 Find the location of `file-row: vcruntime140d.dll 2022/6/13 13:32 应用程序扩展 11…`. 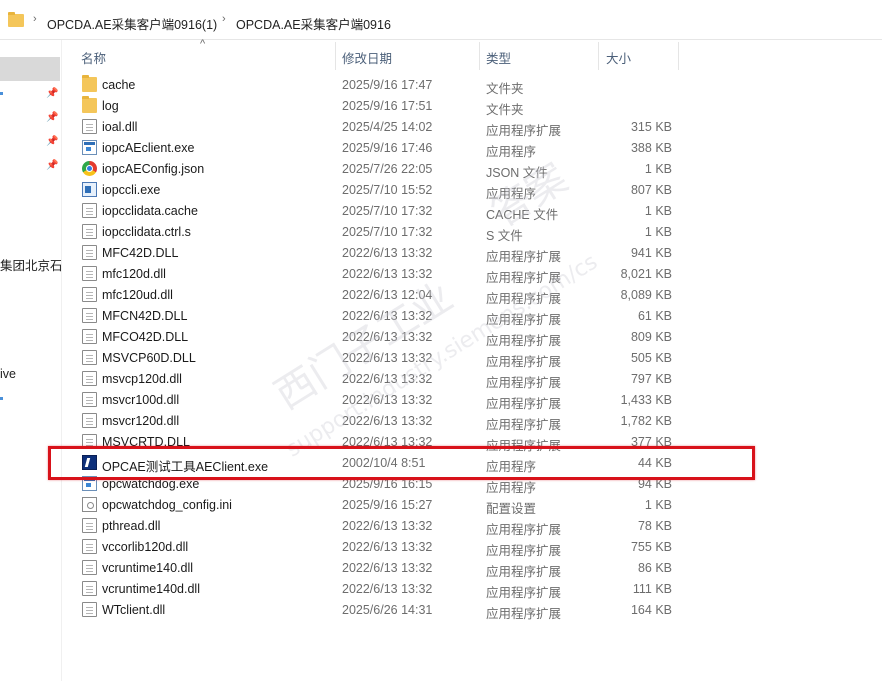

file-row: vcruntime140d.dll 2022/6/13 13:32 应用程序扩展 11… is located at coordinates (472, 589).